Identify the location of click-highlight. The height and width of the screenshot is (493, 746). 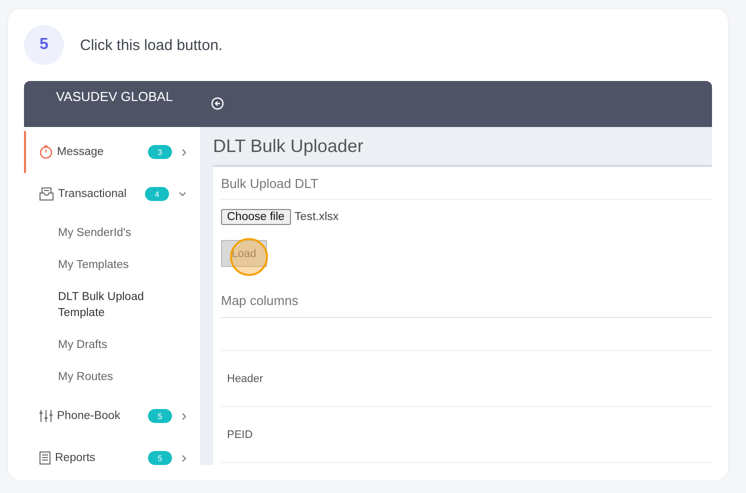
(249, 257).